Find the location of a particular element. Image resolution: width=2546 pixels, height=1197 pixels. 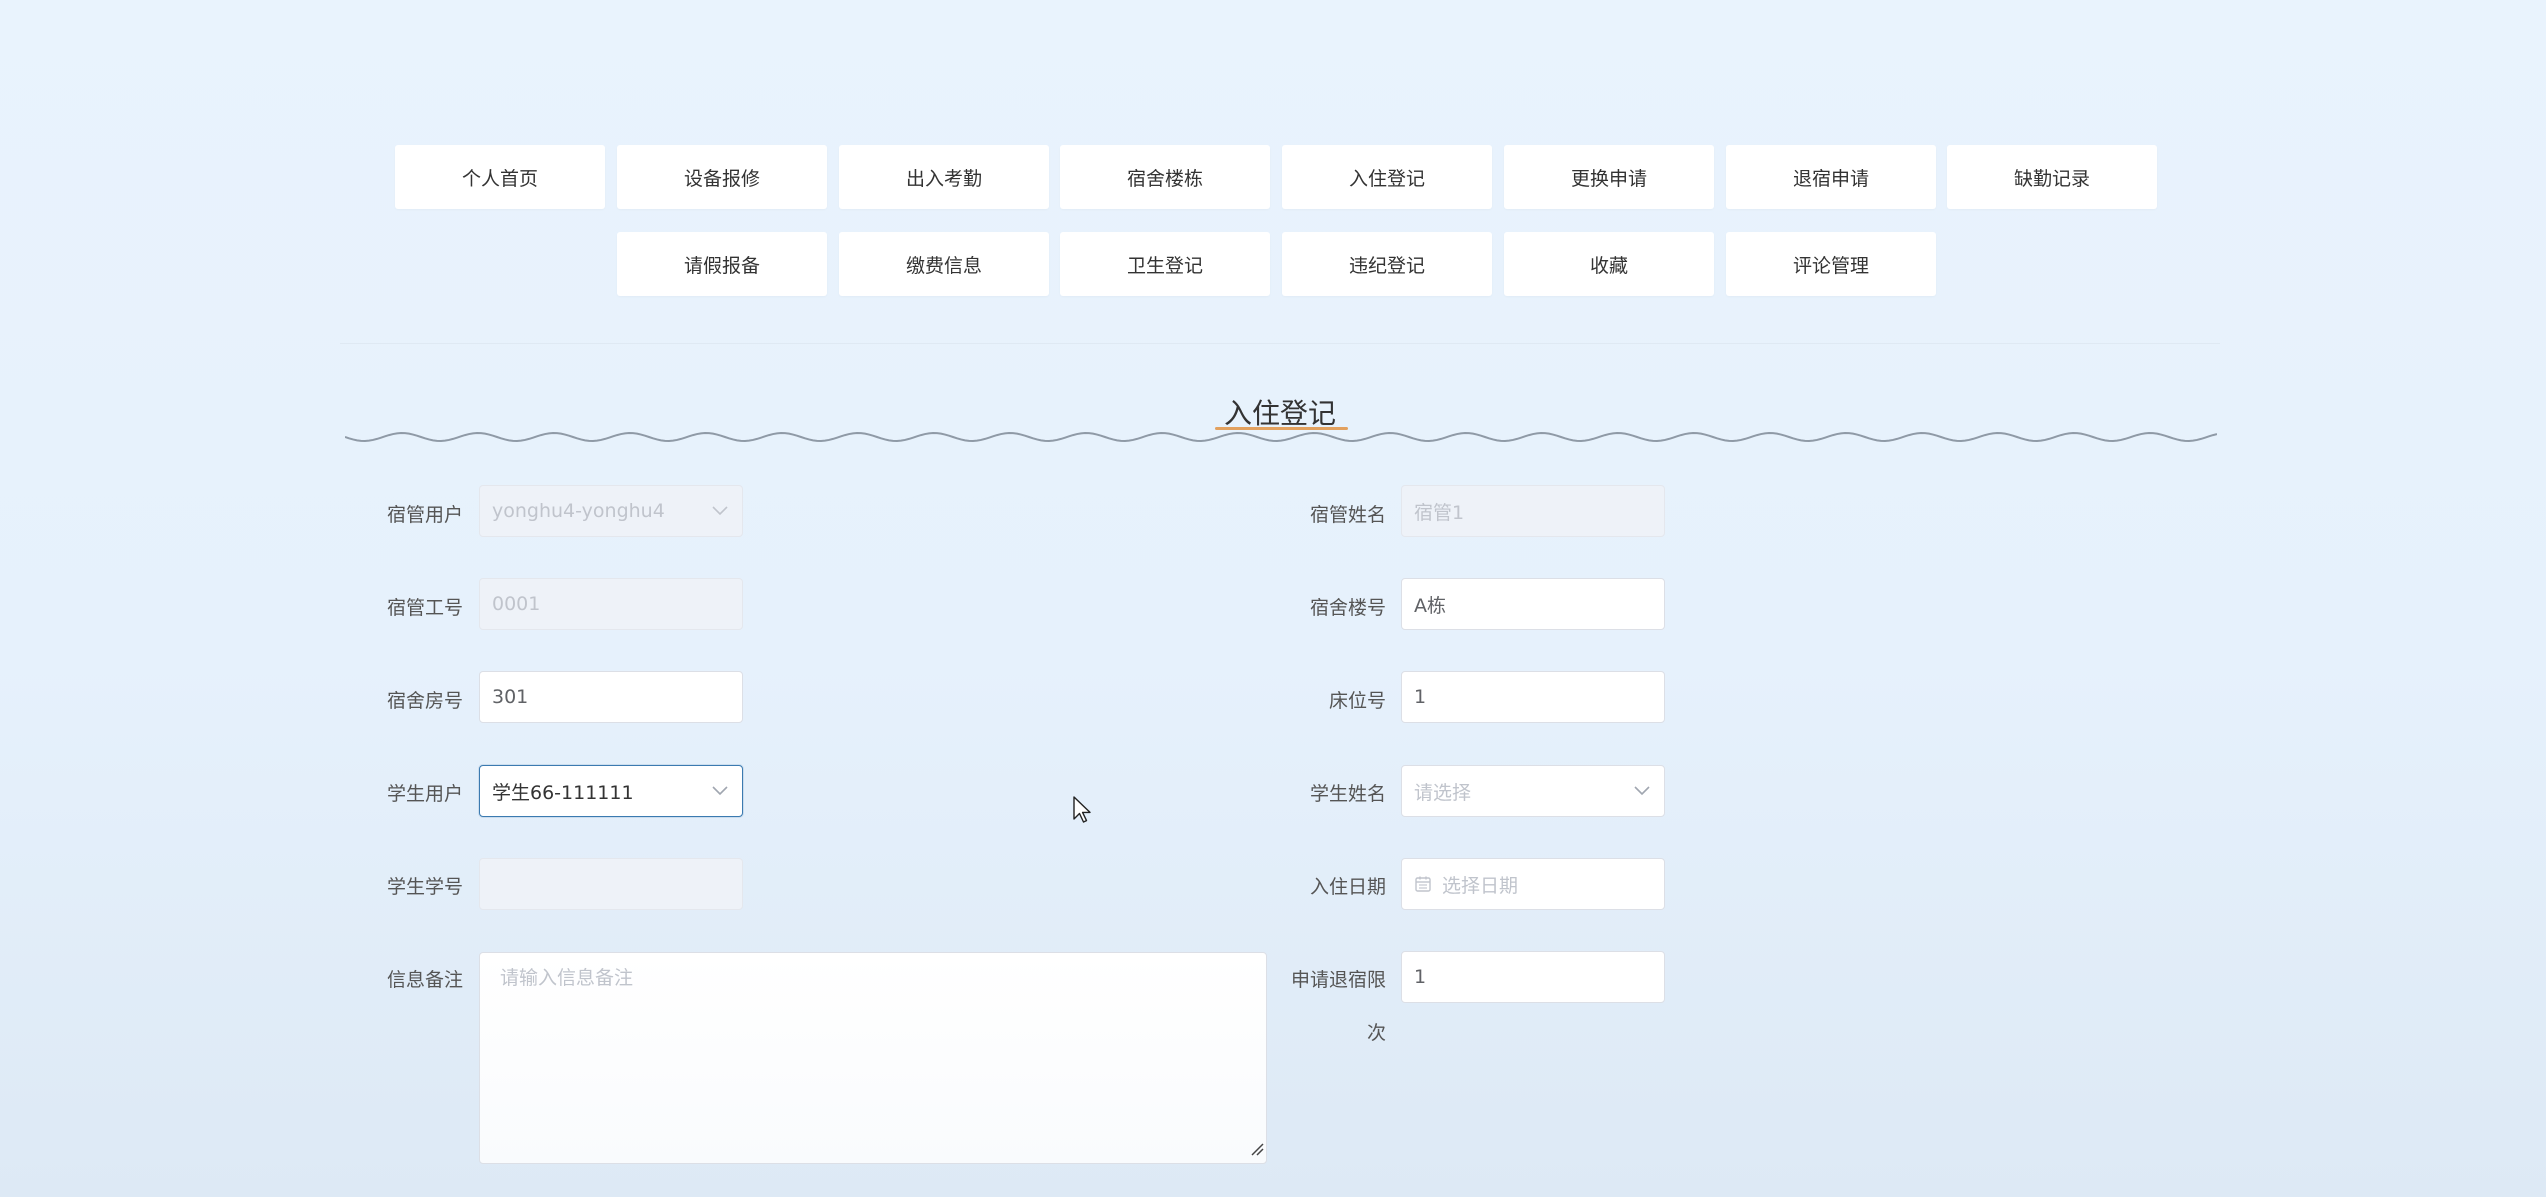

nav-item-repair: 设备报修 is located at coordinates (722, 177).